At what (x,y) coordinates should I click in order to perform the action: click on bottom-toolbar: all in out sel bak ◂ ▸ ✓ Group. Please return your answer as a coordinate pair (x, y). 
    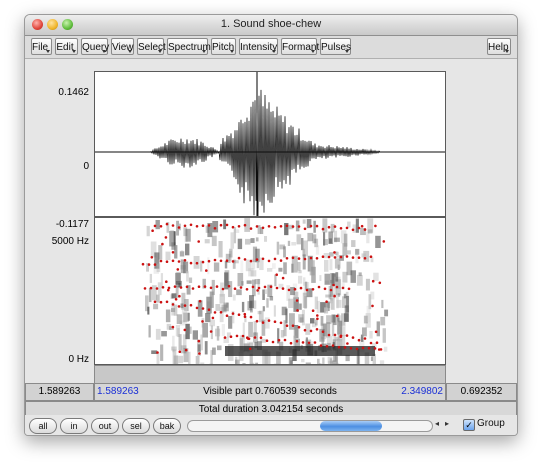
    Looking at the image, I should click on (271, 425).